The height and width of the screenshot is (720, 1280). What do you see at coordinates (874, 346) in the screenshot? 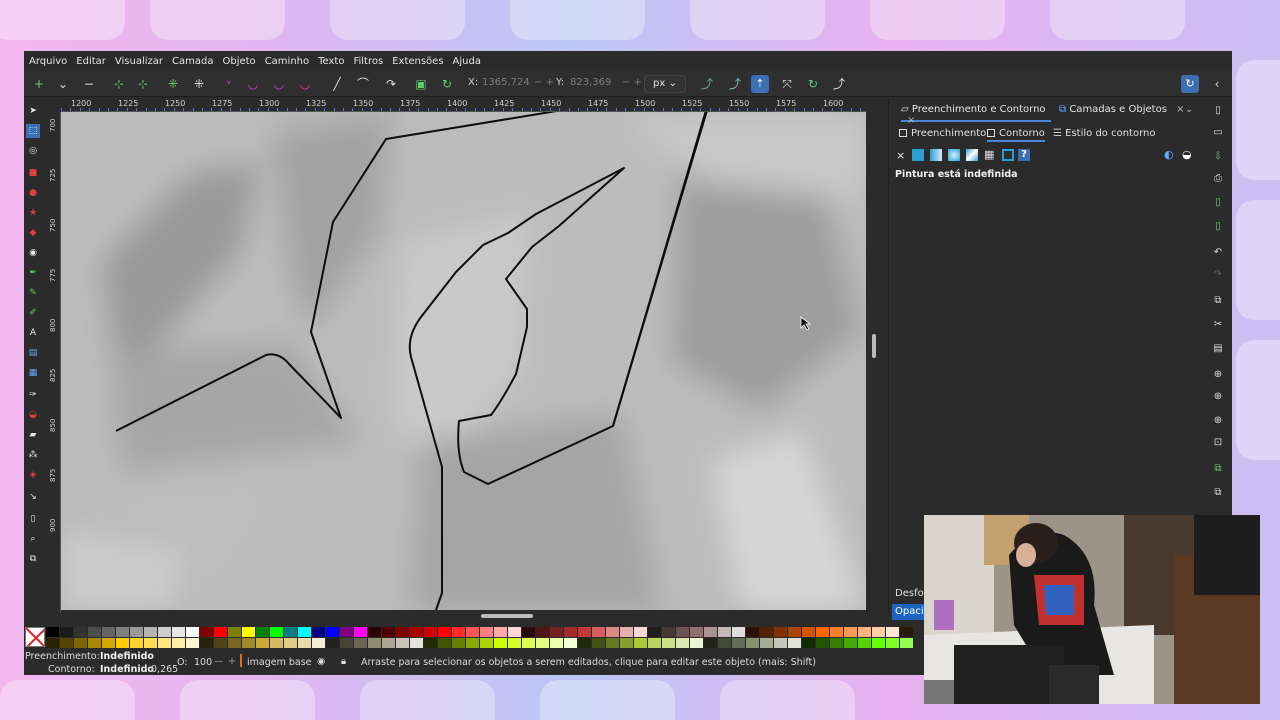
I see `scrollbar-thumb` at bounding box center [874, 346].